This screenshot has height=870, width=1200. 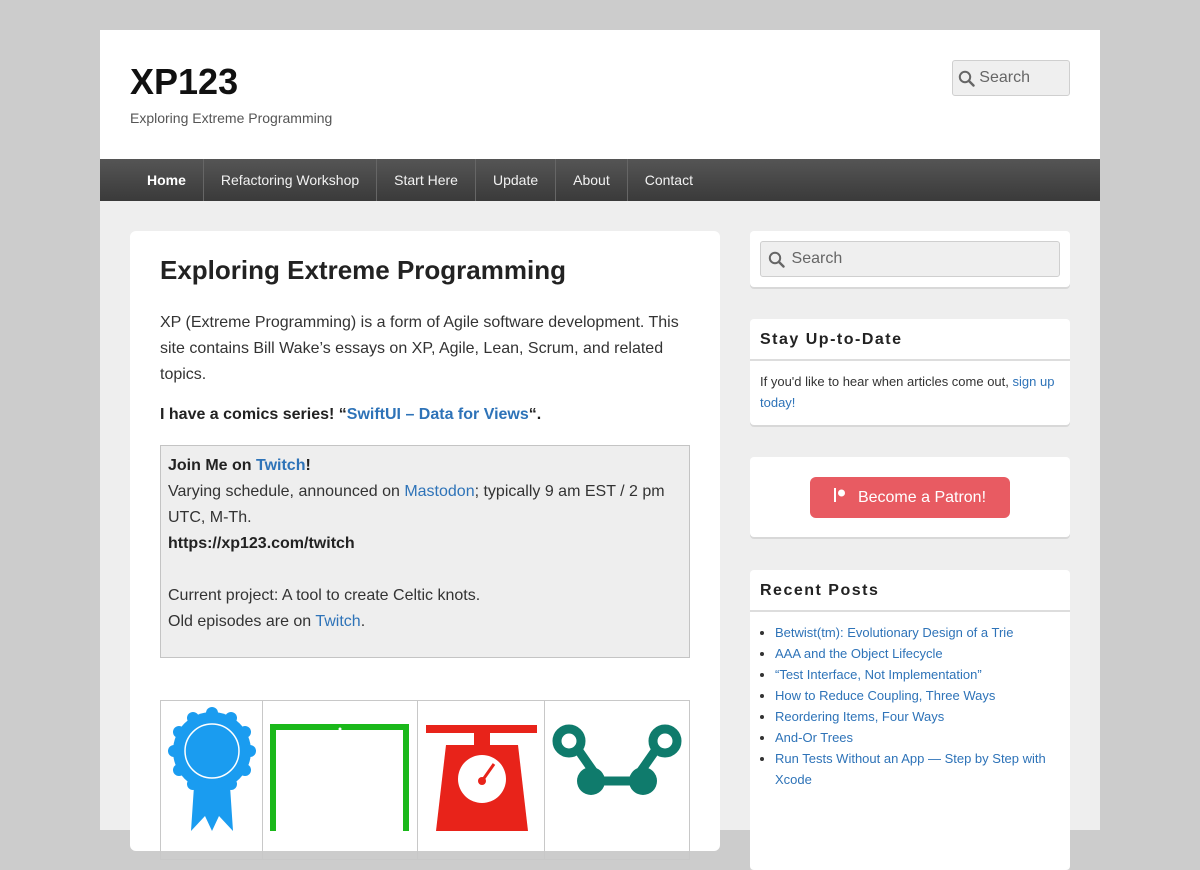 I want to click on site-description: Exploring Extreme Programming, so click(x=231, y=118).